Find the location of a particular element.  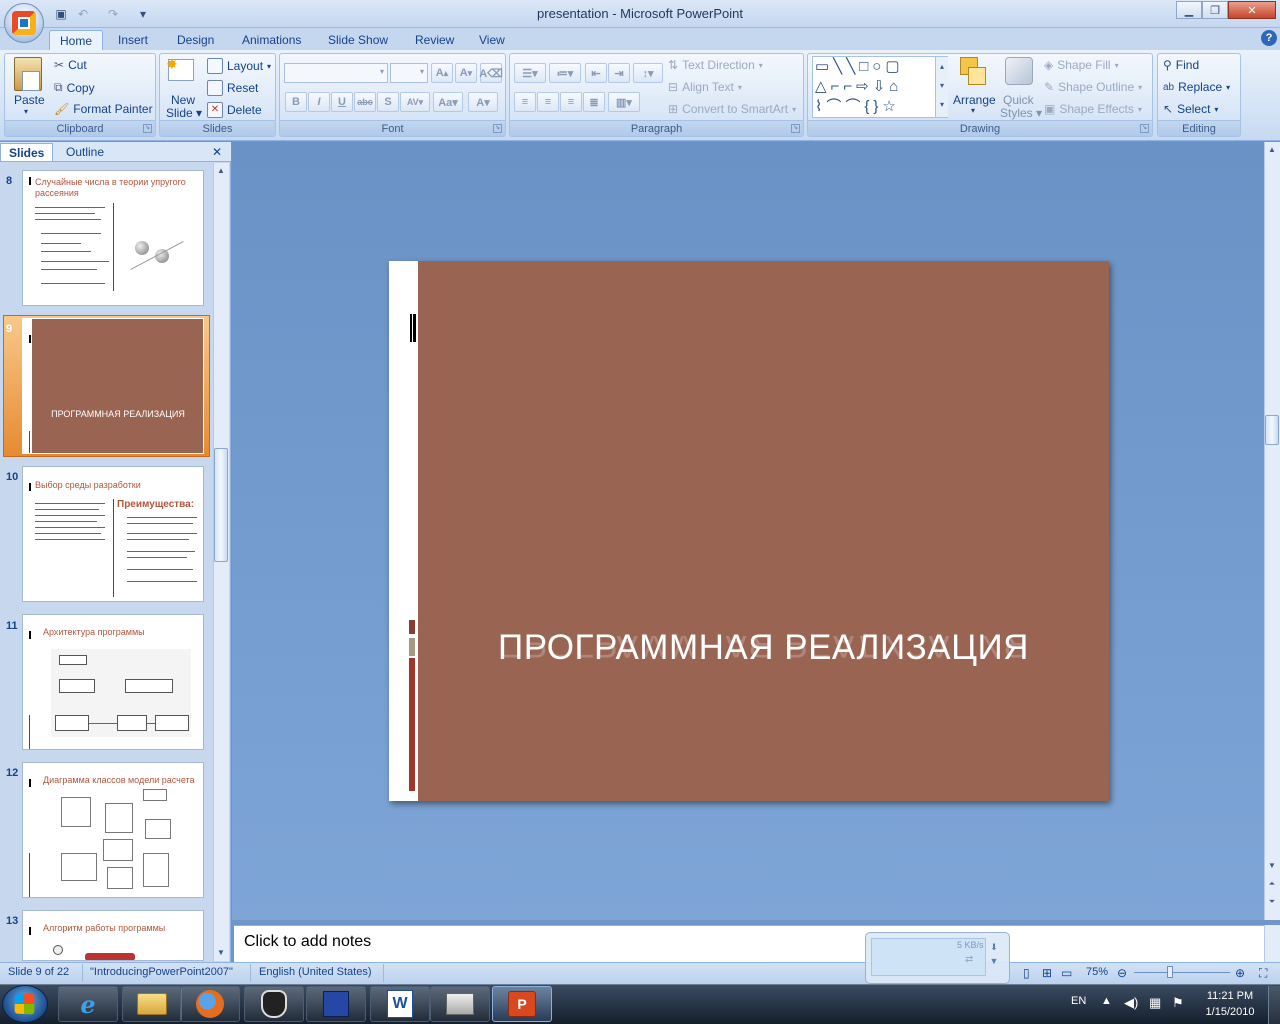

format-painter-button: 🖌 Format Painter is located at coordinates (103, 109).